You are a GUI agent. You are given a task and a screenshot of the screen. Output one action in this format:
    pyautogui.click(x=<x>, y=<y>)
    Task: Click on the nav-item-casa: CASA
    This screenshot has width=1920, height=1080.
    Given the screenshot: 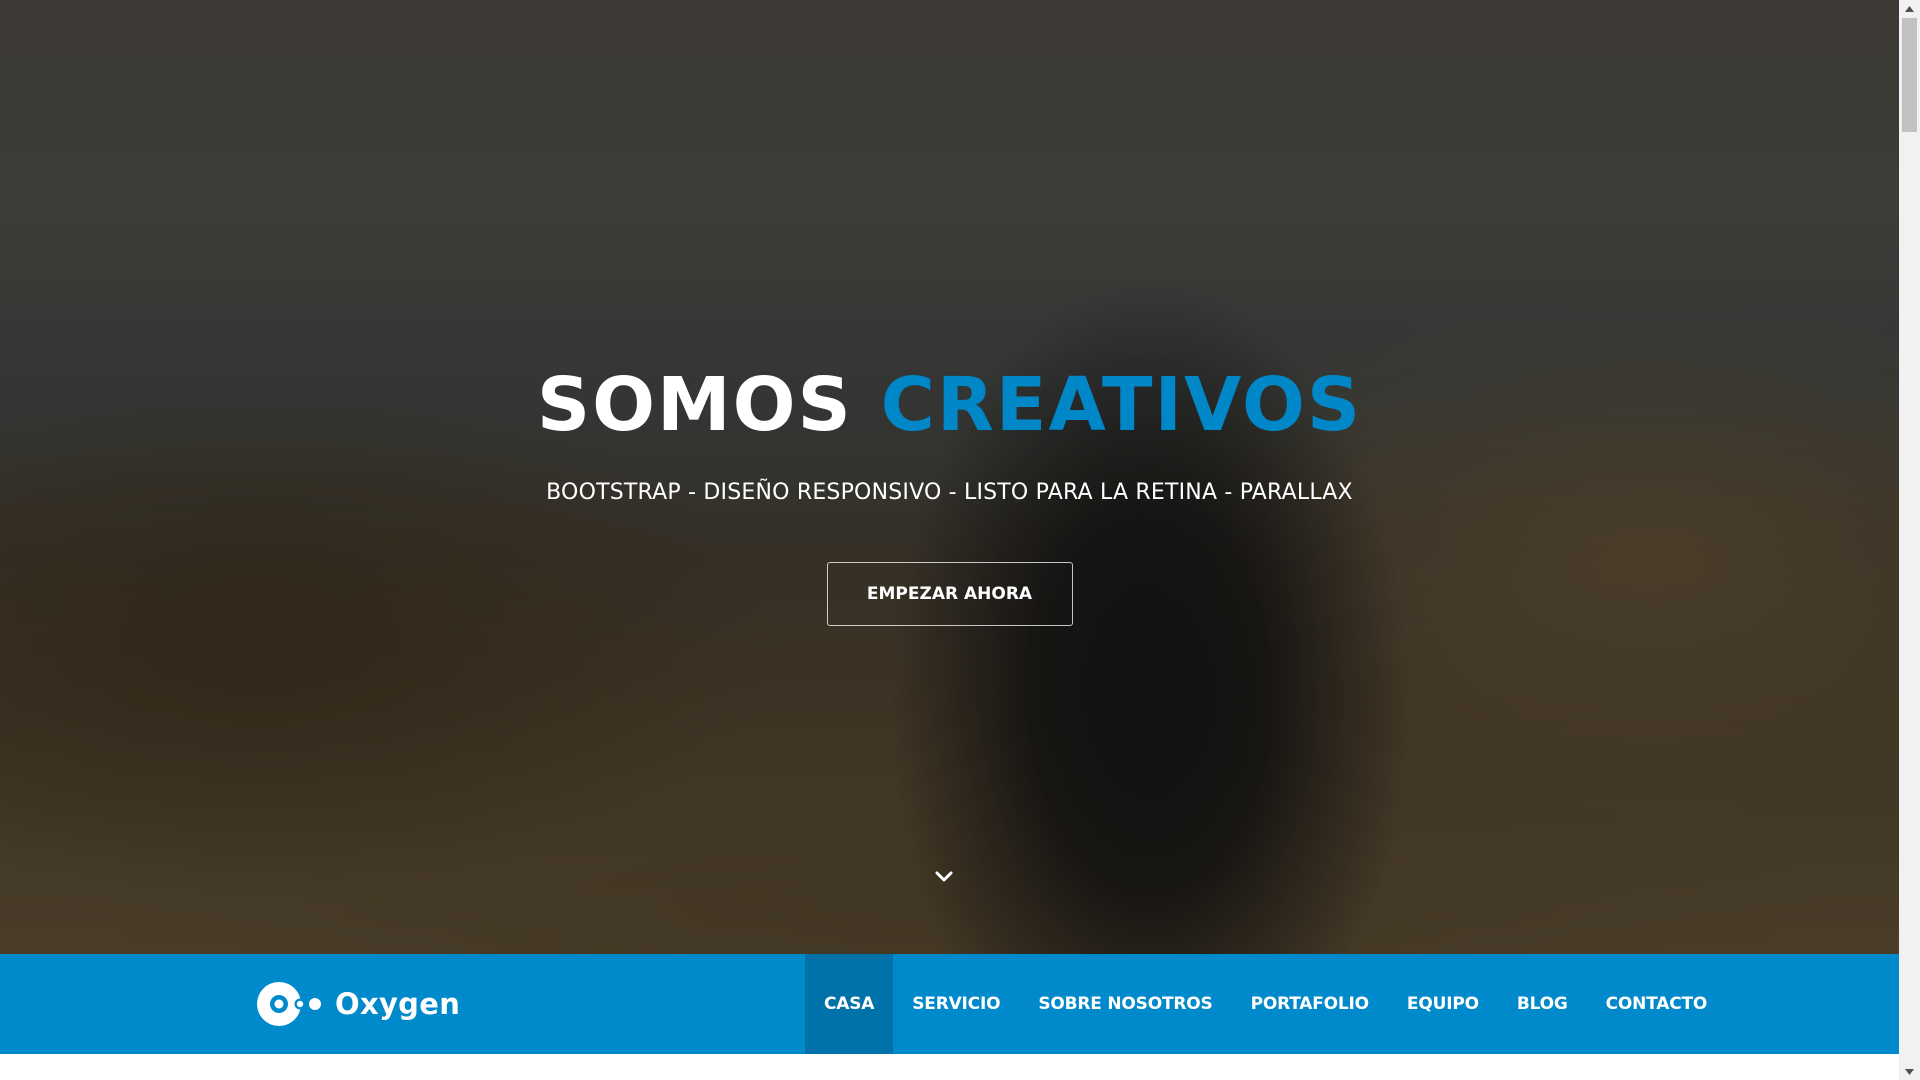 What is the action you would take?
    pyautogui.click(x=849, y=1004)
    